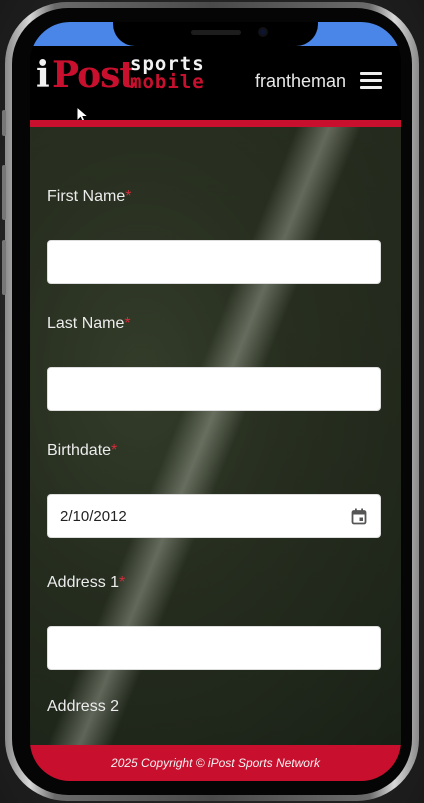  I want to click on hamburger-menu-icon, so click(371, 81).